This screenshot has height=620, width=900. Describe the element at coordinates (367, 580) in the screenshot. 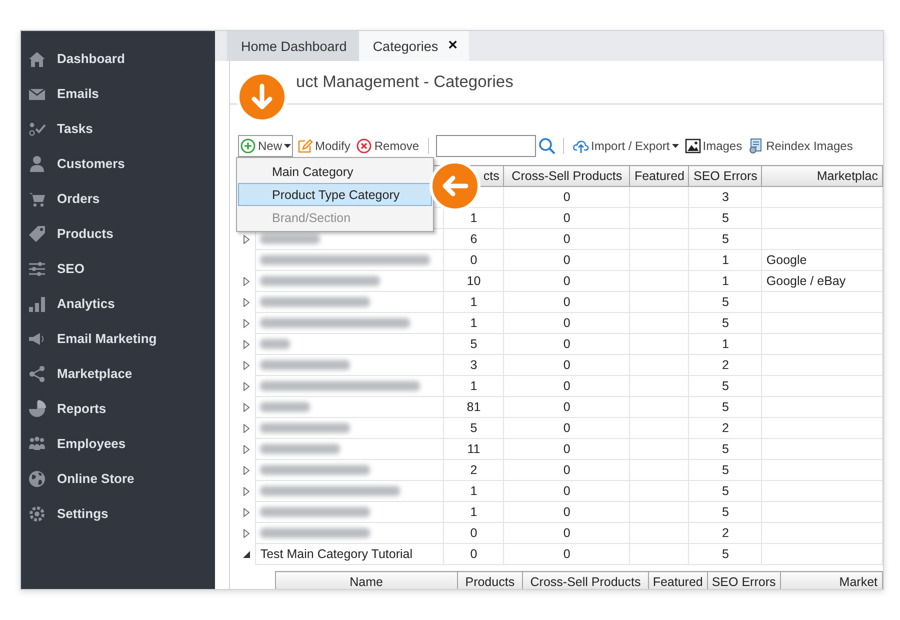

I see `column-header: Name` at that location.